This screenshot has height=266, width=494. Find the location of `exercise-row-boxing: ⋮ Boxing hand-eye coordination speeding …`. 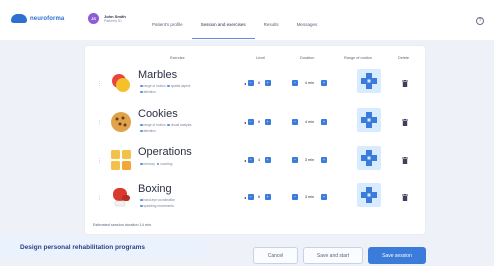

exercise-row-boxing: ⋮ Boxing hand-eye coordination speeding … is located at coordinates (255, 198).